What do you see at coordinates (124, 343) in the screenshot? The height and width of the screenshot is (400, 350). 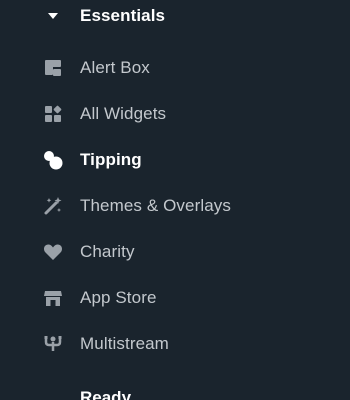 I see `sidebar-item-label: Multistream` at bounding box center [124, 343].